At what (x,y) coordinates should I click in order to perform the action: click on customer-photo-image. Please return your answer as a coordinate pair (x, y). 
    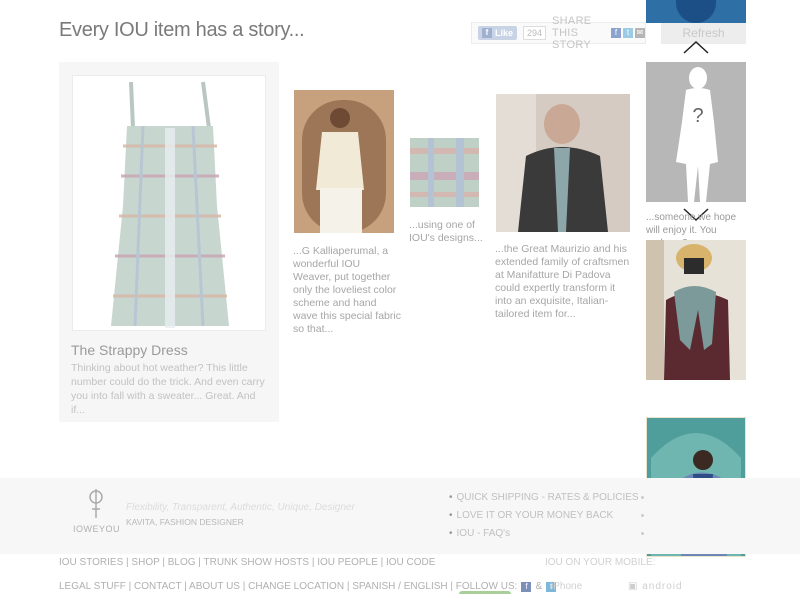
    Looking at the image, I should click on (696, 310).